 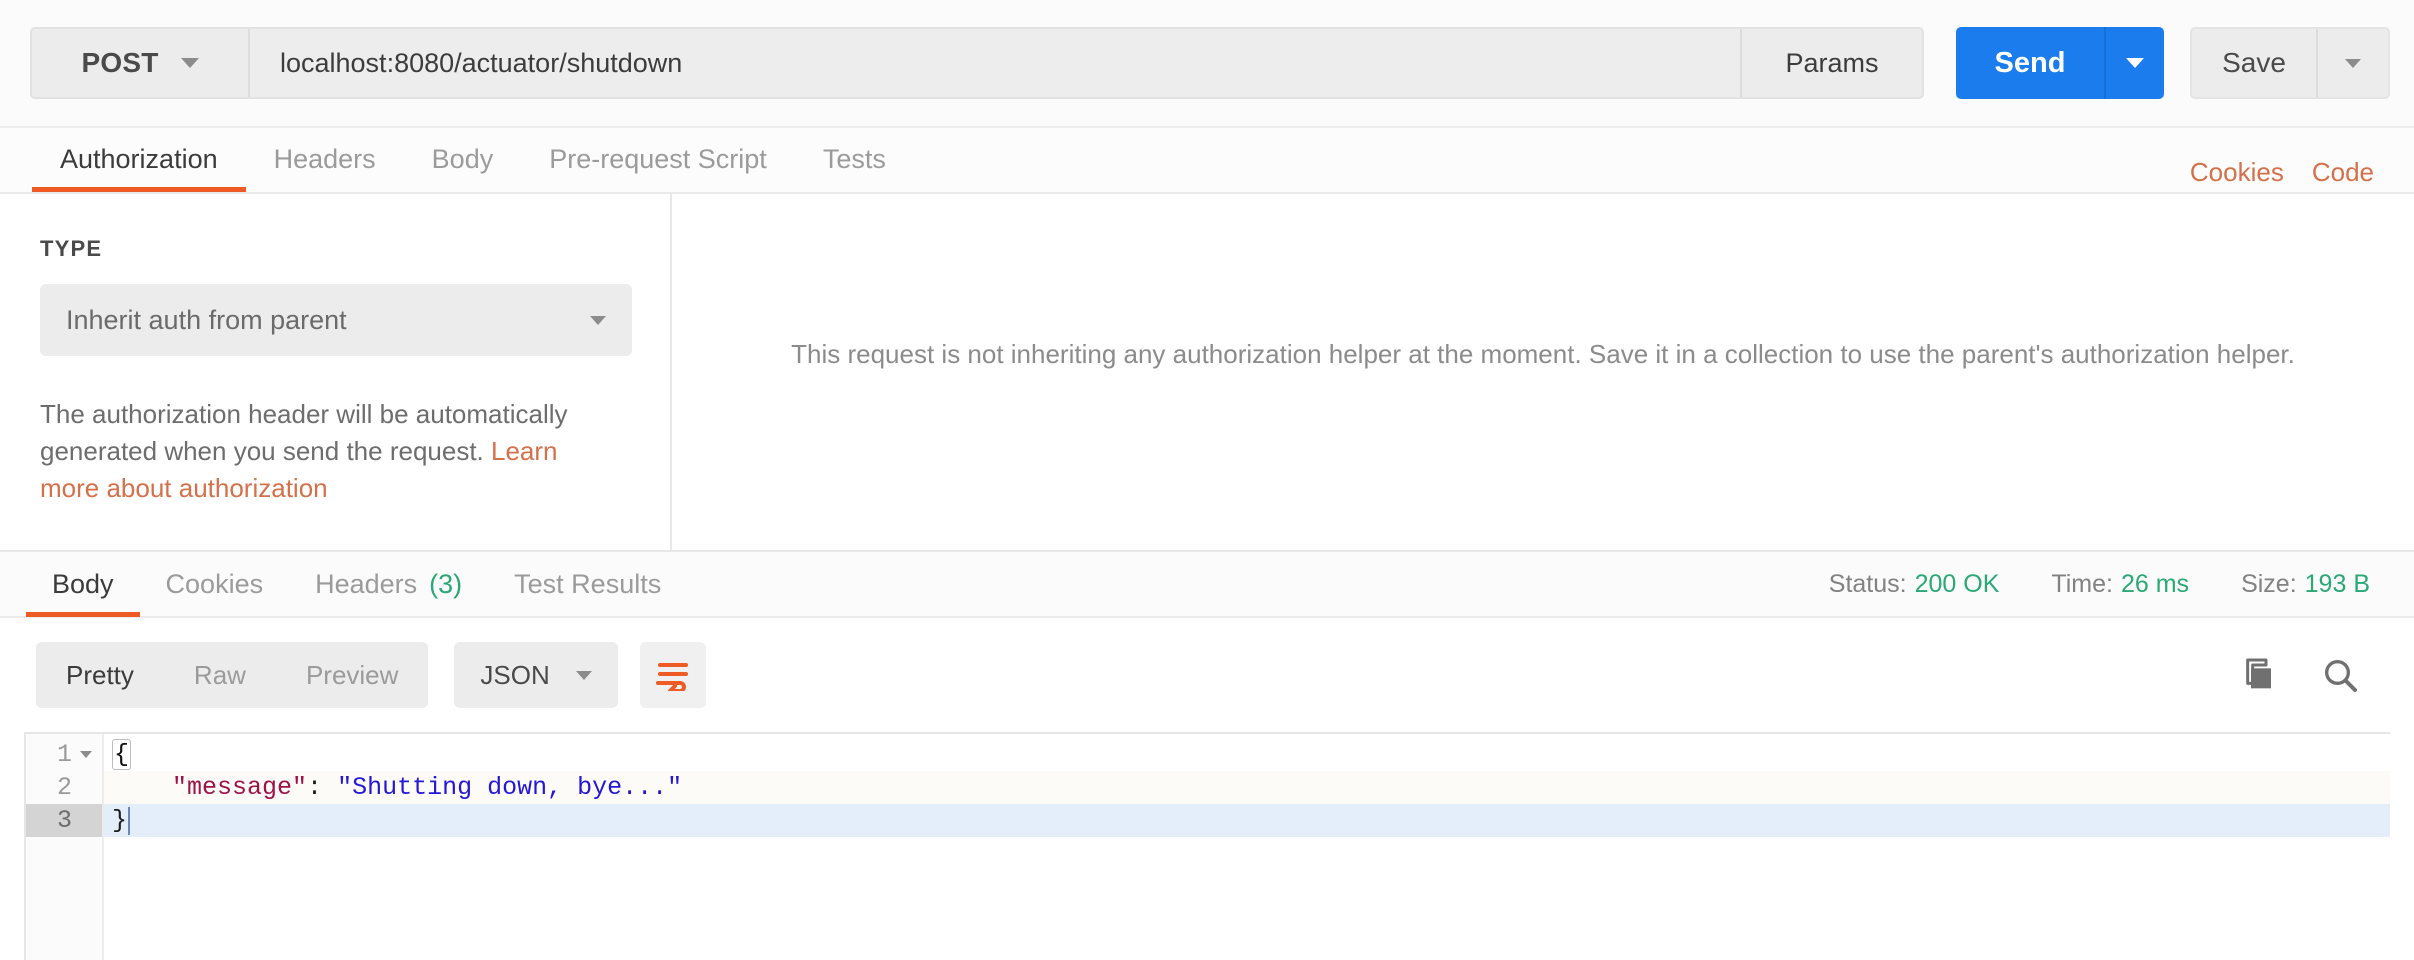 What do you see at coordinates (325, 159) in the screenshot?
I see `tab-headers: Headers` at bounding box center [325, 159].